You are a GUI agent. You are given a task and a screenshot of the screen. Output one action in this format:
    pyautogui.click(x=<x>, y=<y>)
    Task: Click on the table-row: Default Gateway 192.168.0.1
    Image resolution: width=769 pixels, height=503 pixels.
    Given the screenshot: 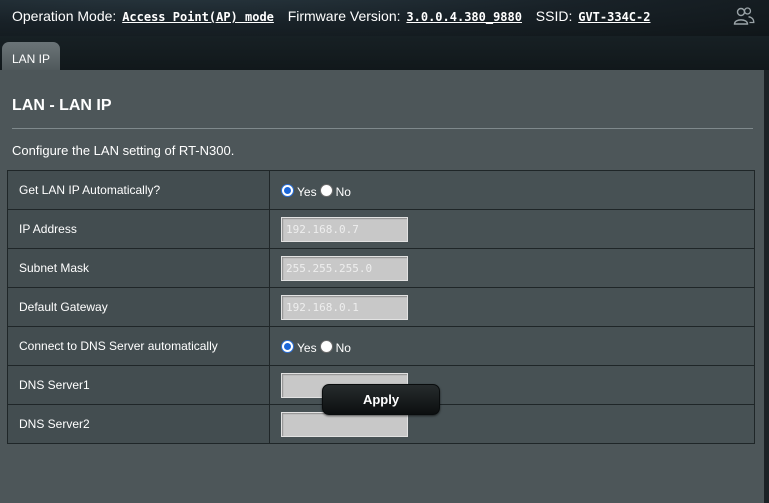 What is the action you would take?
    pyautogui.click(x=381, y=307)
    